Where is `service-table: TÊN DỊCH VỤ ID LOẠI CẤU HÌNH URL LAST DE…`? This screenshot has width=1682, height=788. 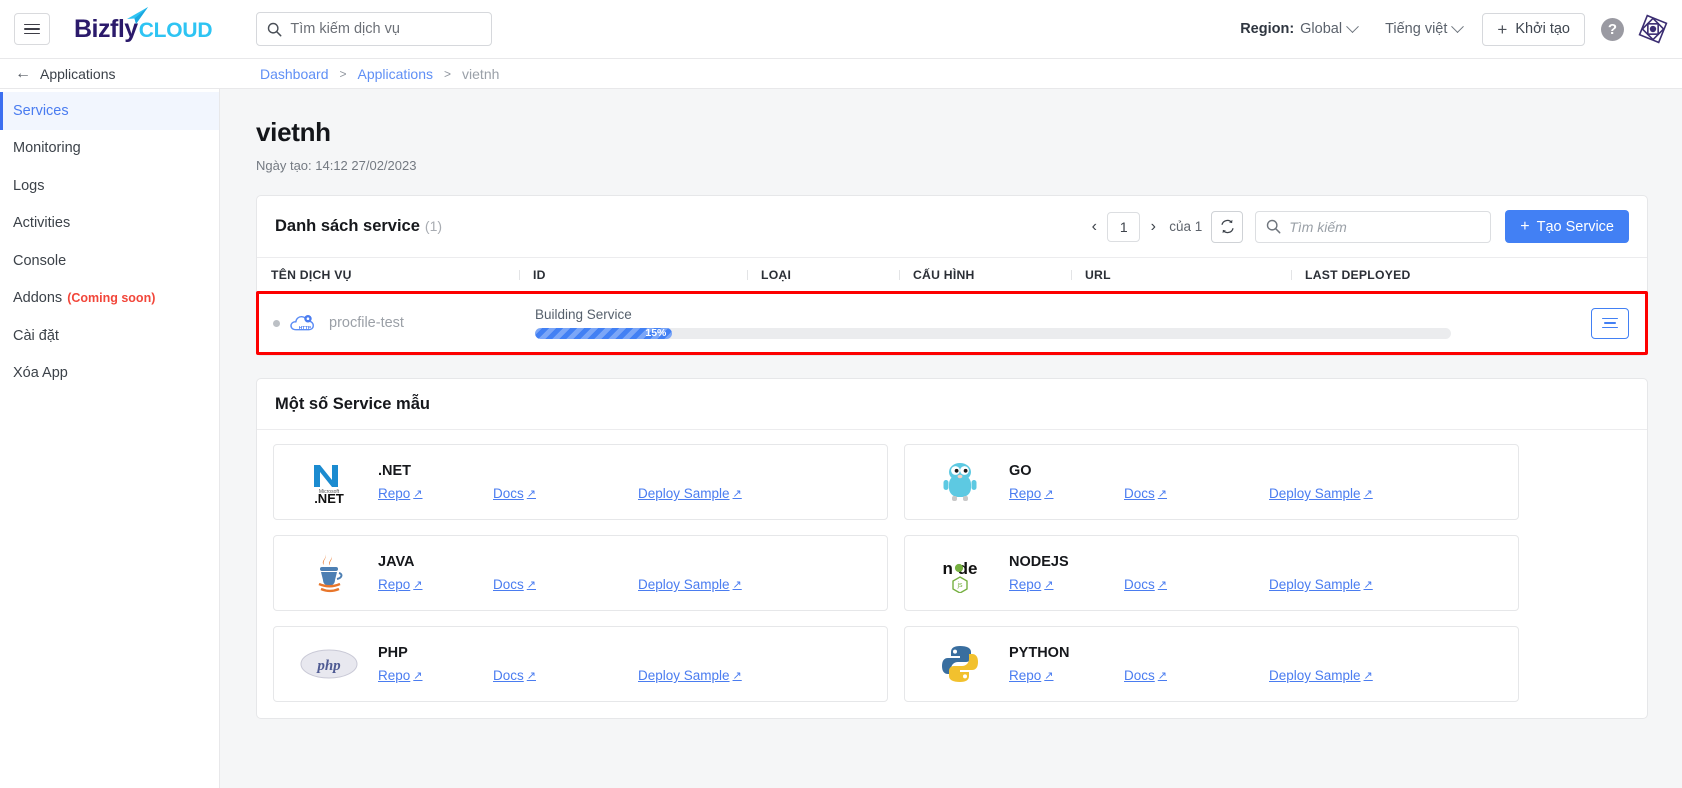 service-table: TÊN DỊCH VỤ ID LOẠI CẤU HÌNH URL LAST DE… is located at coordinates (952, 306).